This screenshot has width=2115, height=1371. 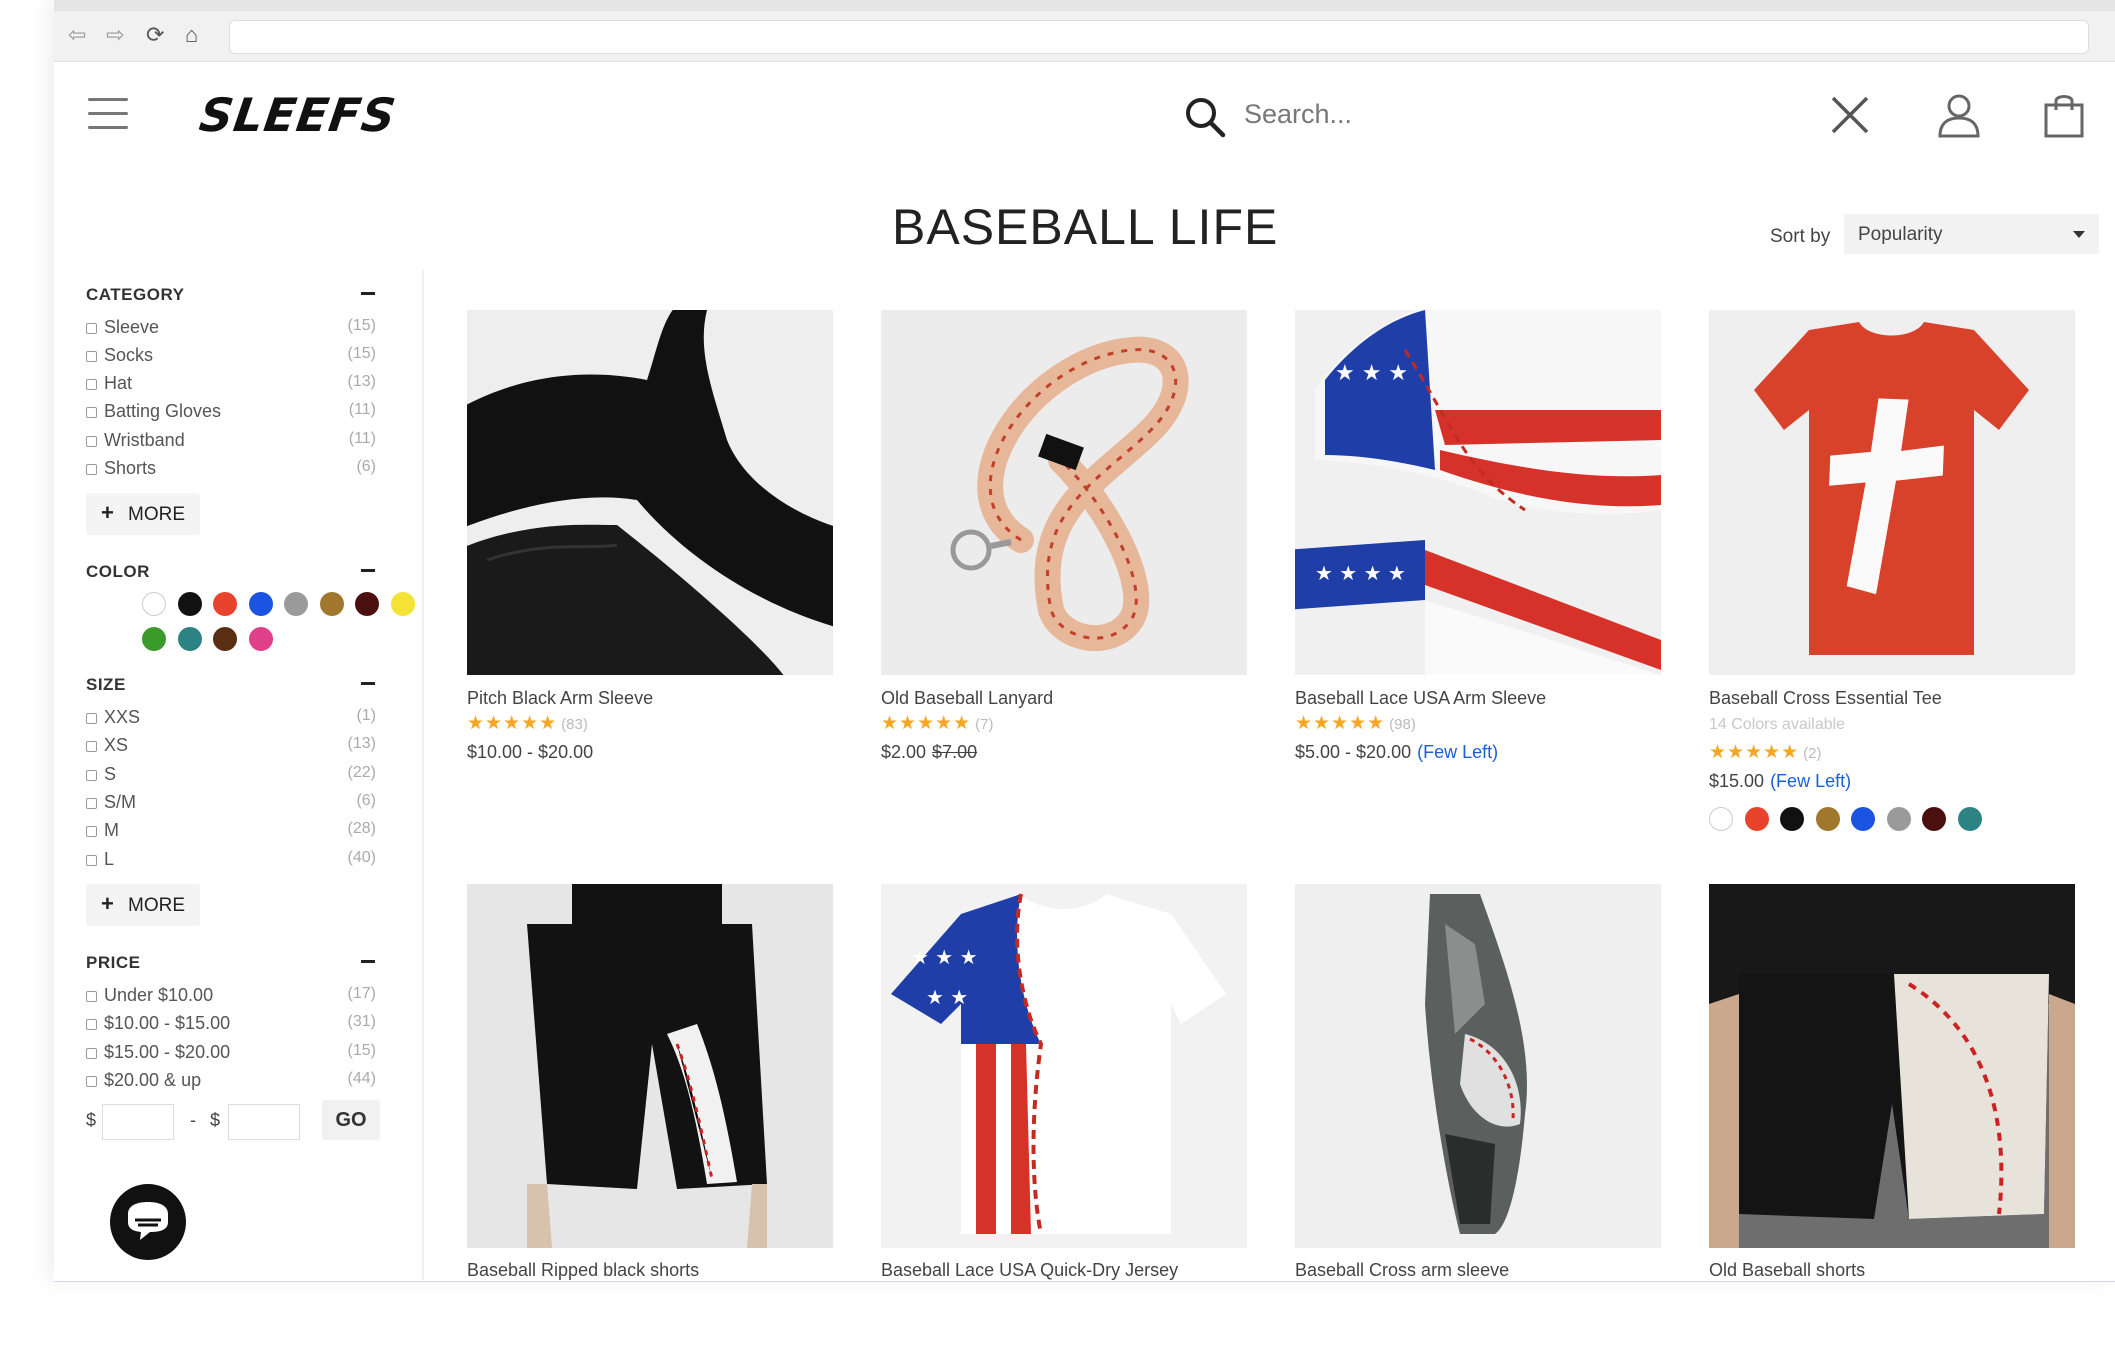 I want to click on close-icon, so click(x=1850, y=115).